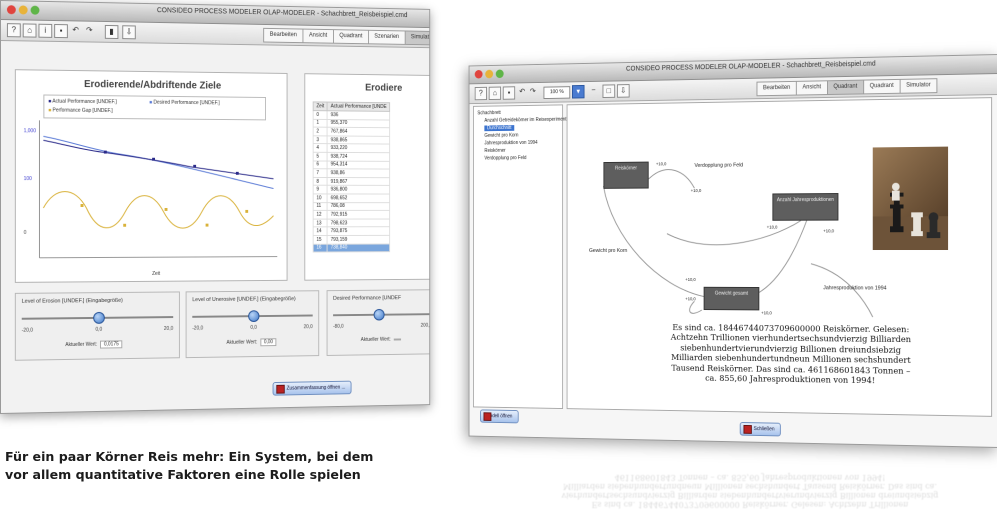  Describe the element at coordinates (358, 189) in the screenshot. I see `table-cell: 936,800` at that location.